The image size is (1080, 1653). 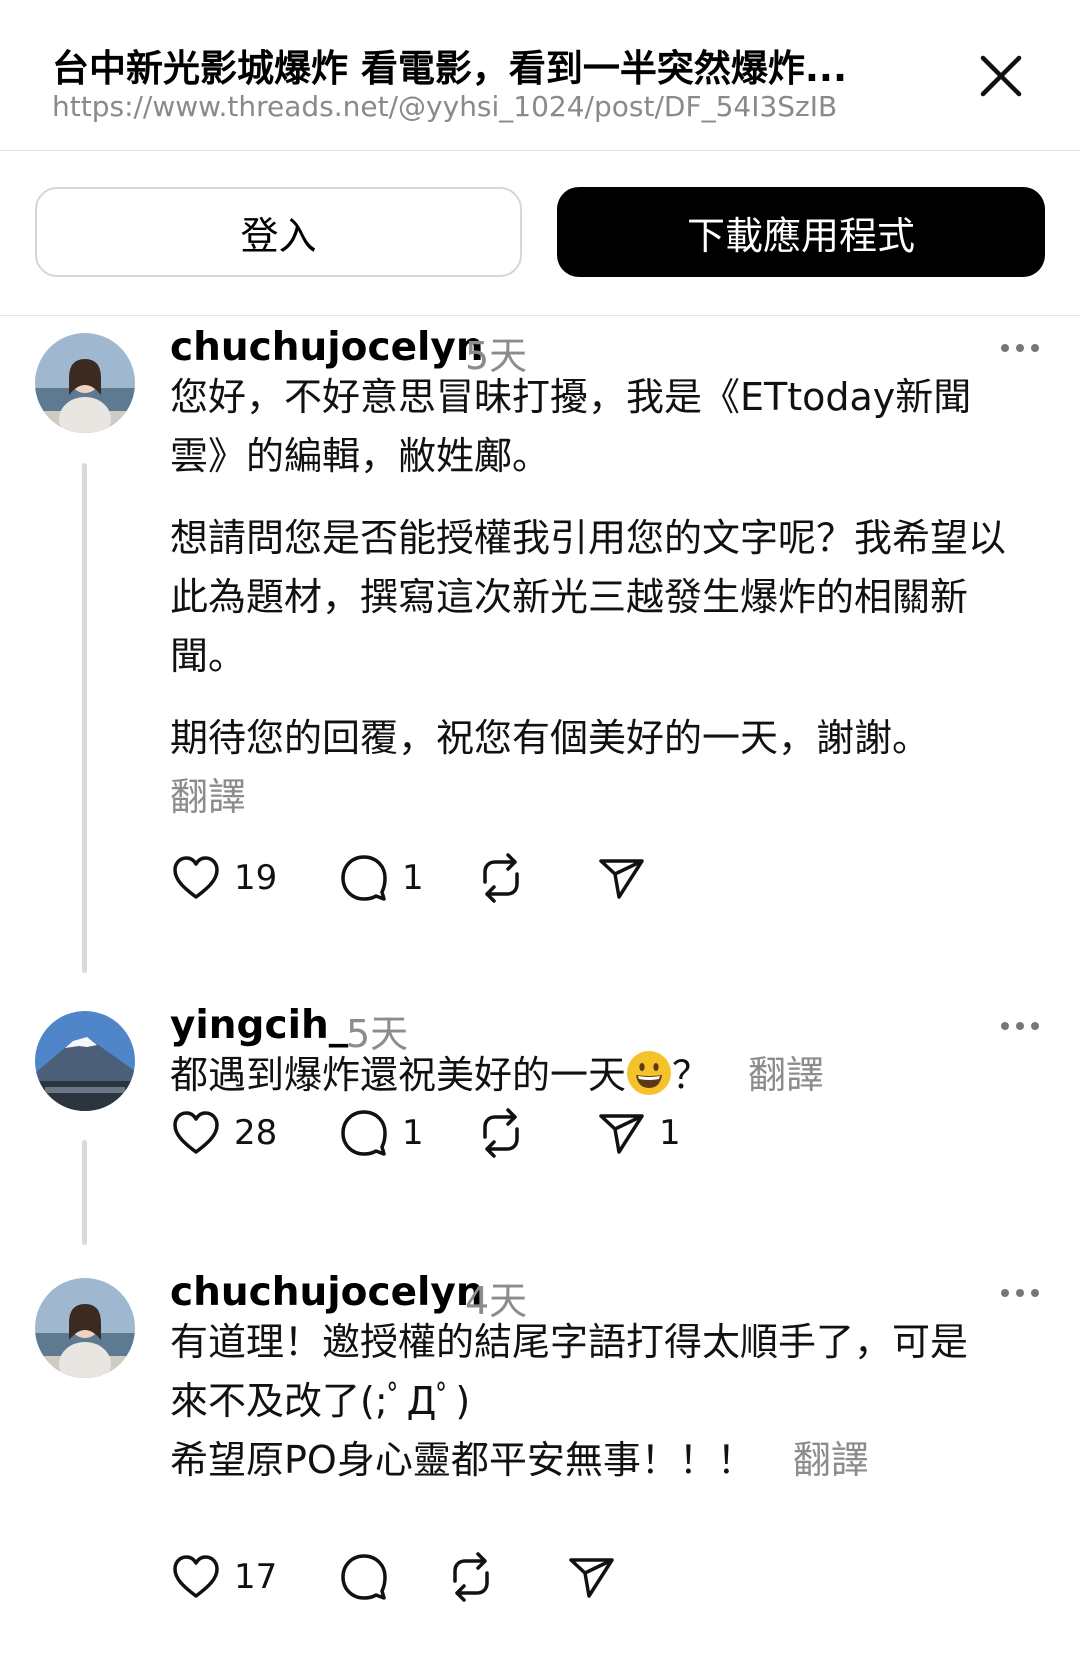 I want to click on share-button: 1, so click(x=638, y=1133).